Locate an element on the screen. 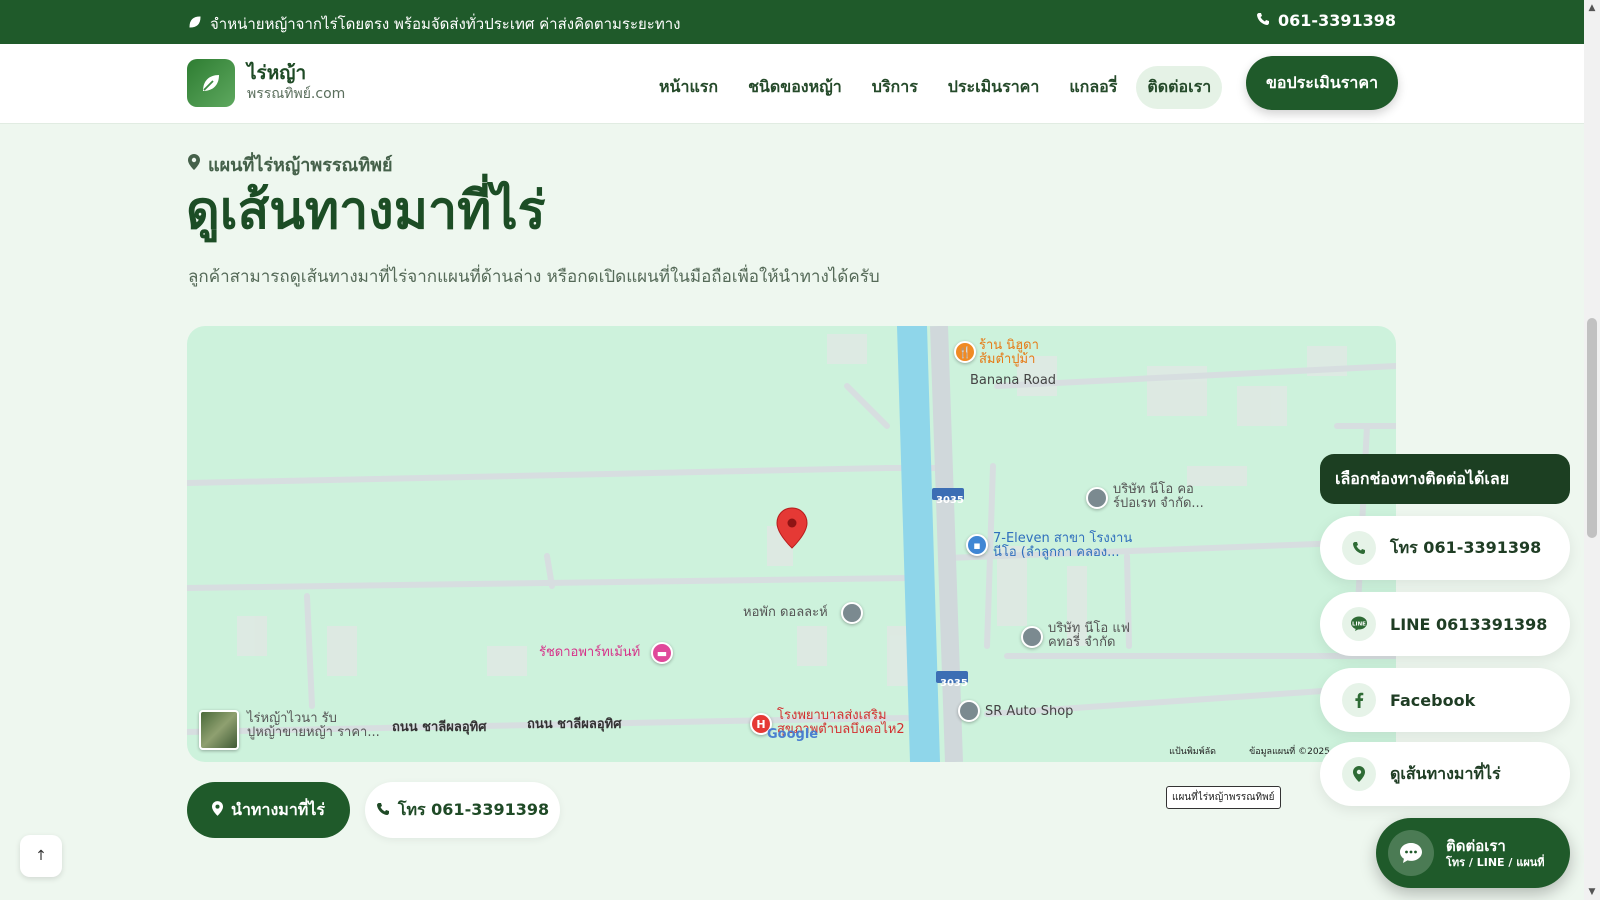  apartment-label: รัชดาอพาร์ทเม้นท์ is located at coordinates (590, 652).